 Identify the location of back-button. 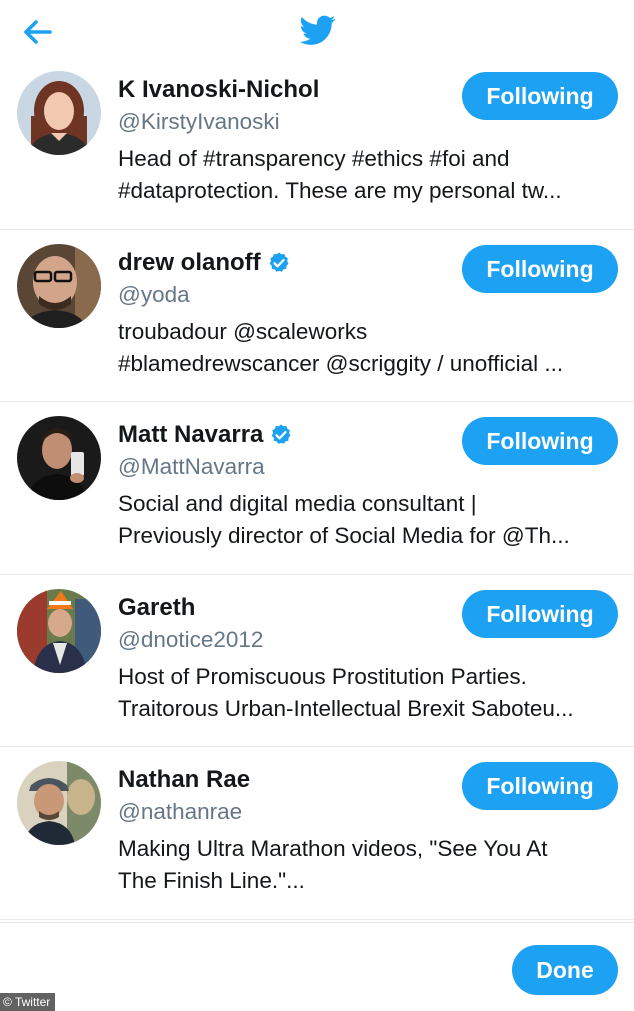
(38, 32).